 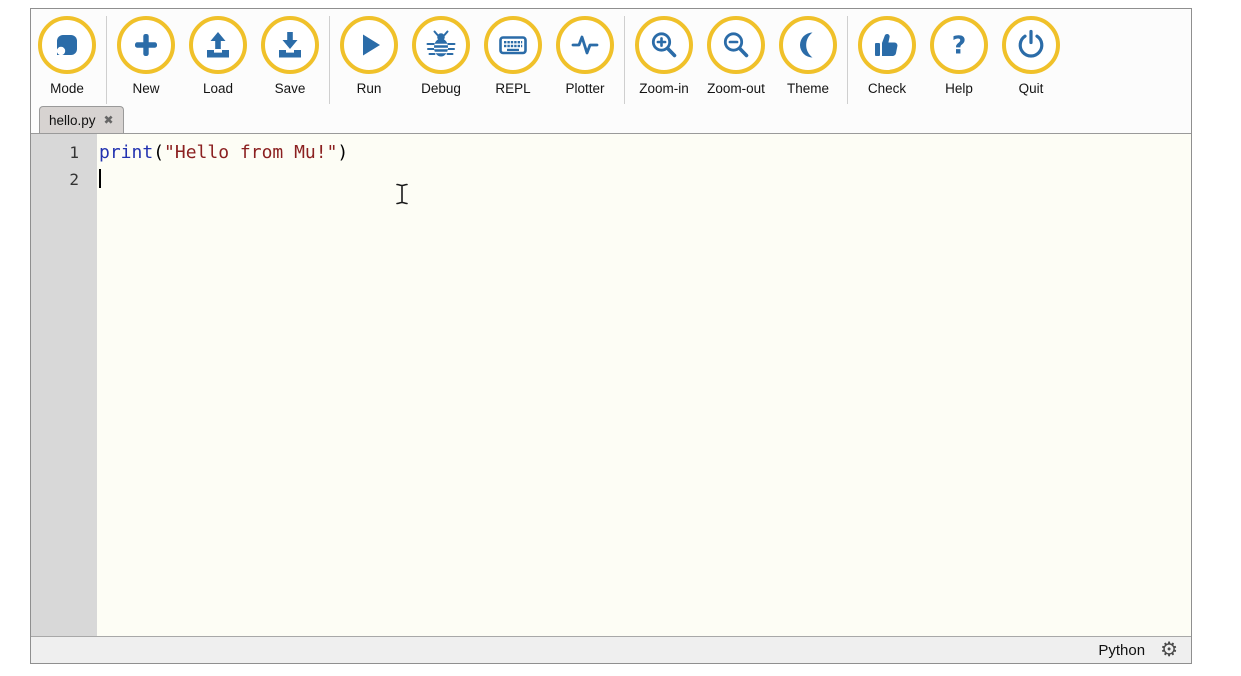 I want to click on code-token: ), so click(x=343, y=152).